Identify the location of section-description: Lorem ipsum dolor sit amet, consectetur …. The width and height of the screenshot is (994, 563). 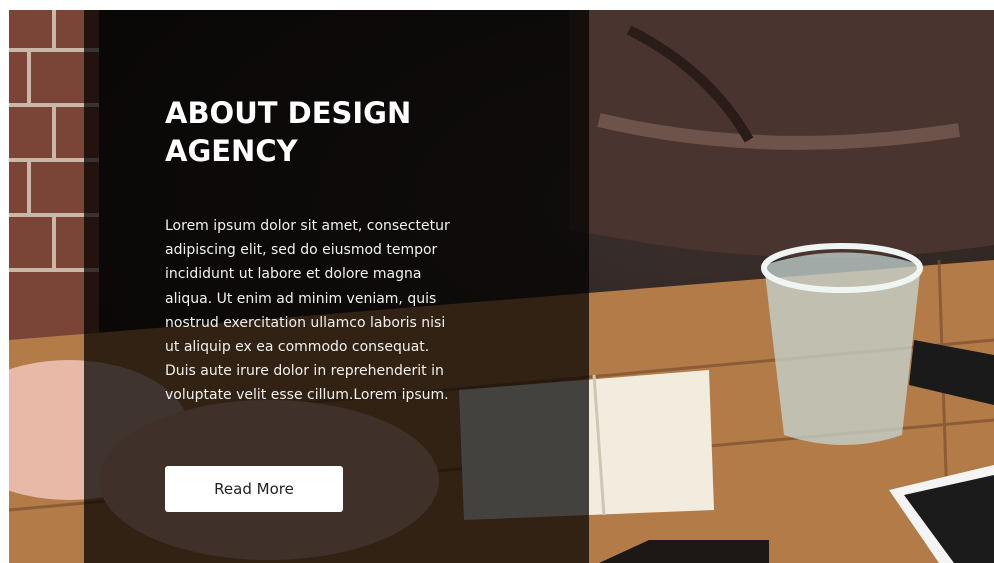
(307, 311).